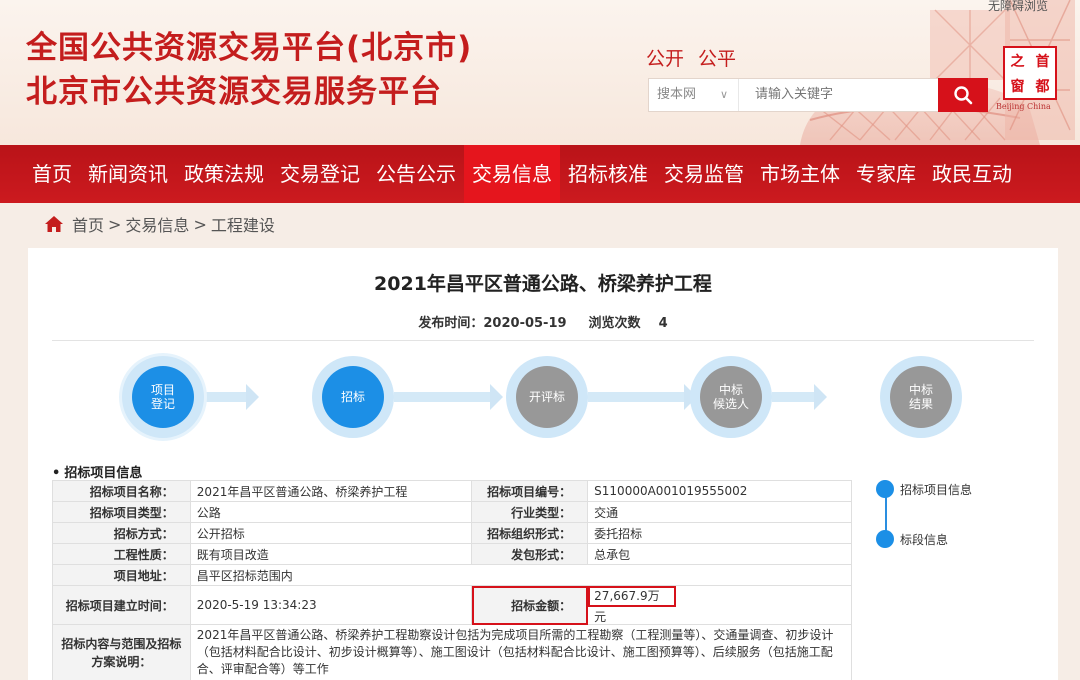 The image size is (1080, 680). I want to click on label-project-name: 招标项目名称：, so click(121, 491).